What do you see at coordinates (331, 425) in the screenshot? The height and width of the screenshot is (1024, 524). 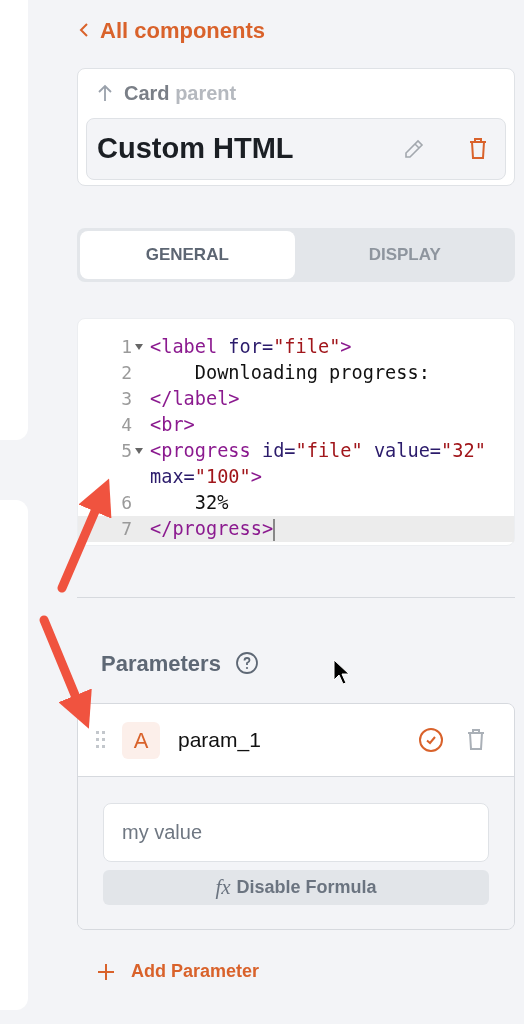 I see `code-line: <br>` at bounding box center [331, 425].